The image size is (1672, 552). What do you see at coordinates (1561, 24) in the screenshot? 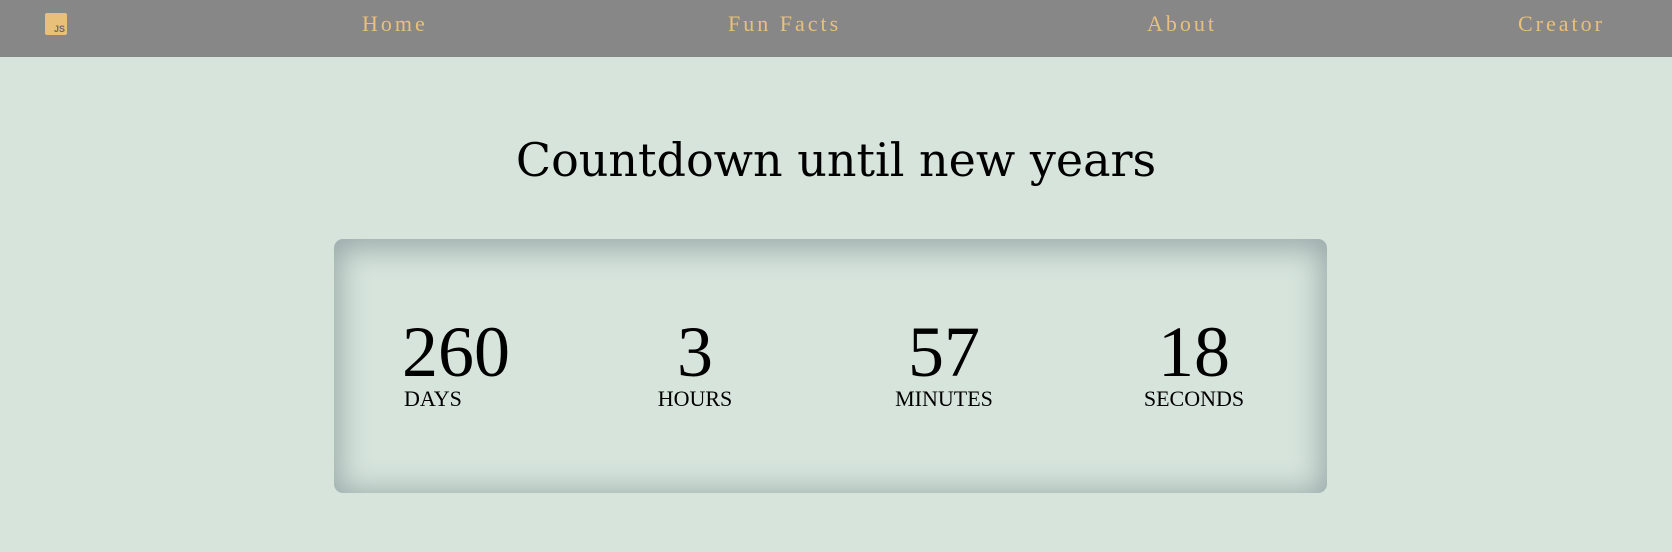
I see `nav-link-creator: Creator` at bounding box center [1561, 24].